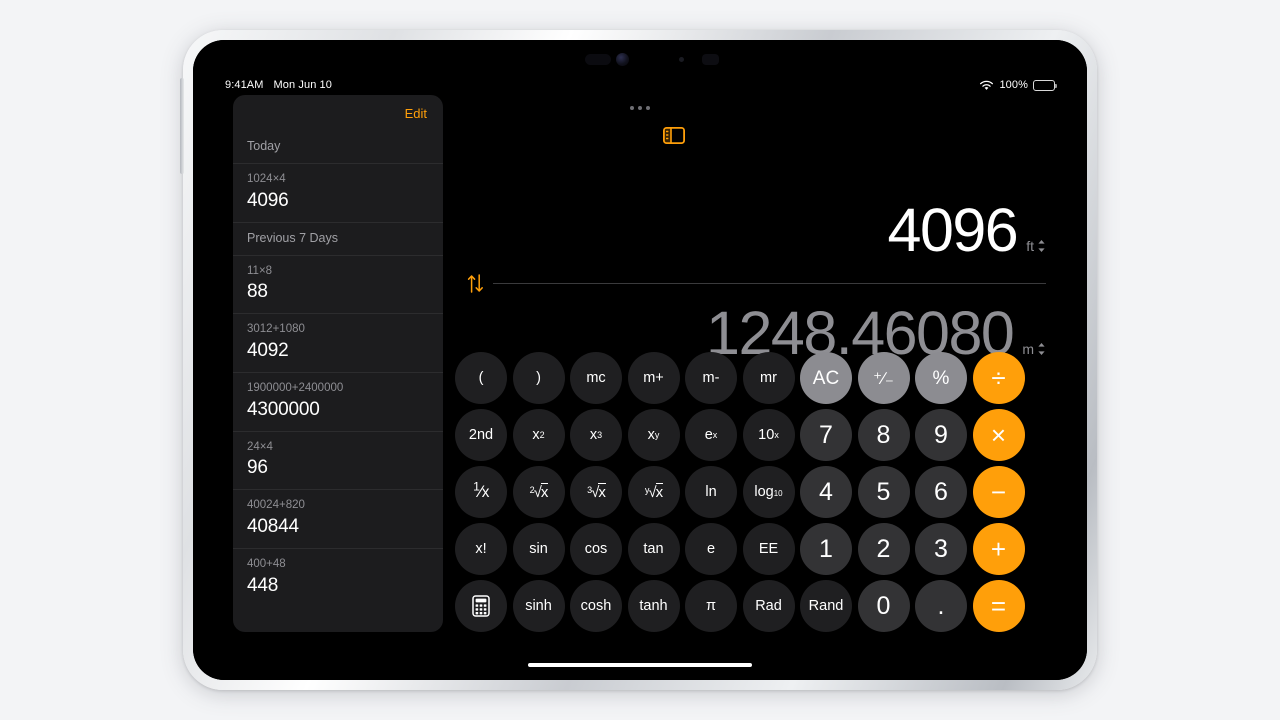 The height and width of the screenshot is (720, 1280). What do you see at coordinates (481, 606) in the screenshot?
I see `calculator-mode-button` at bounding box center [481, 606].